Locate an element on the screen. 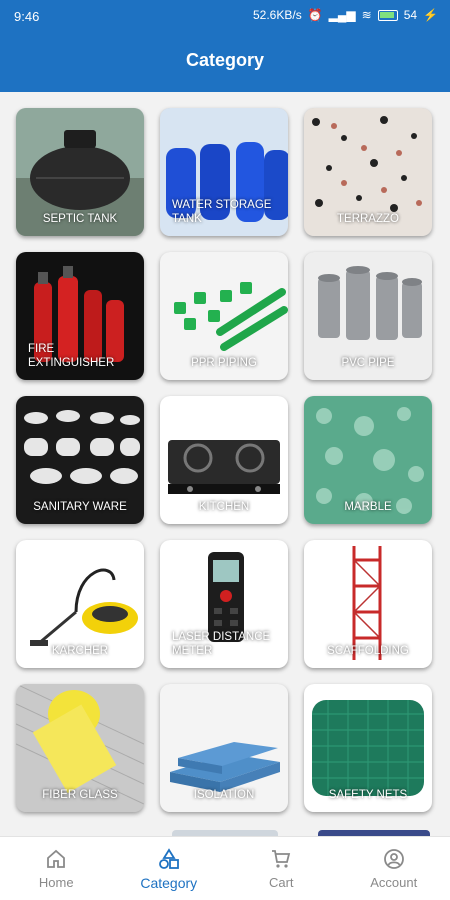 This screenshot has width=450, height=900. category-tile-isolation: ISOLATION is located at coordinates (224, 748).